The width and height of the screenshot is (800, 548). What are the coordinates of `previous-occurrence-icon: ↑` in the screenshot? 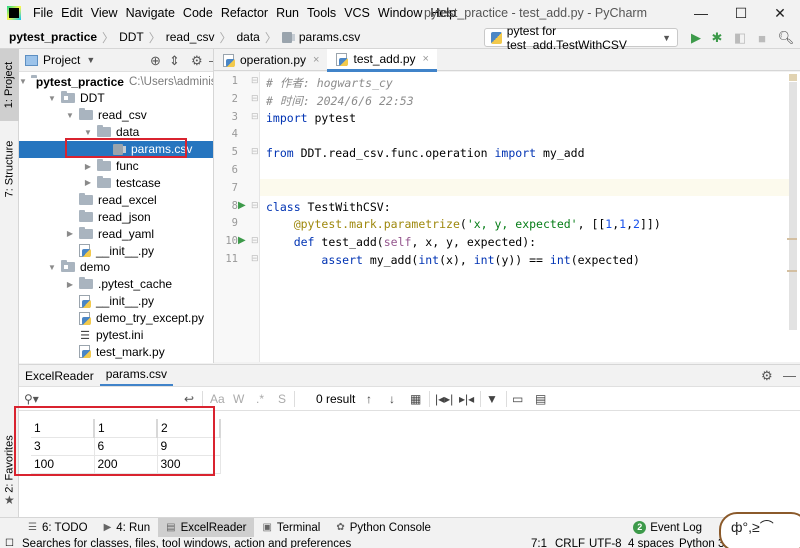 It's located at (369, 399).